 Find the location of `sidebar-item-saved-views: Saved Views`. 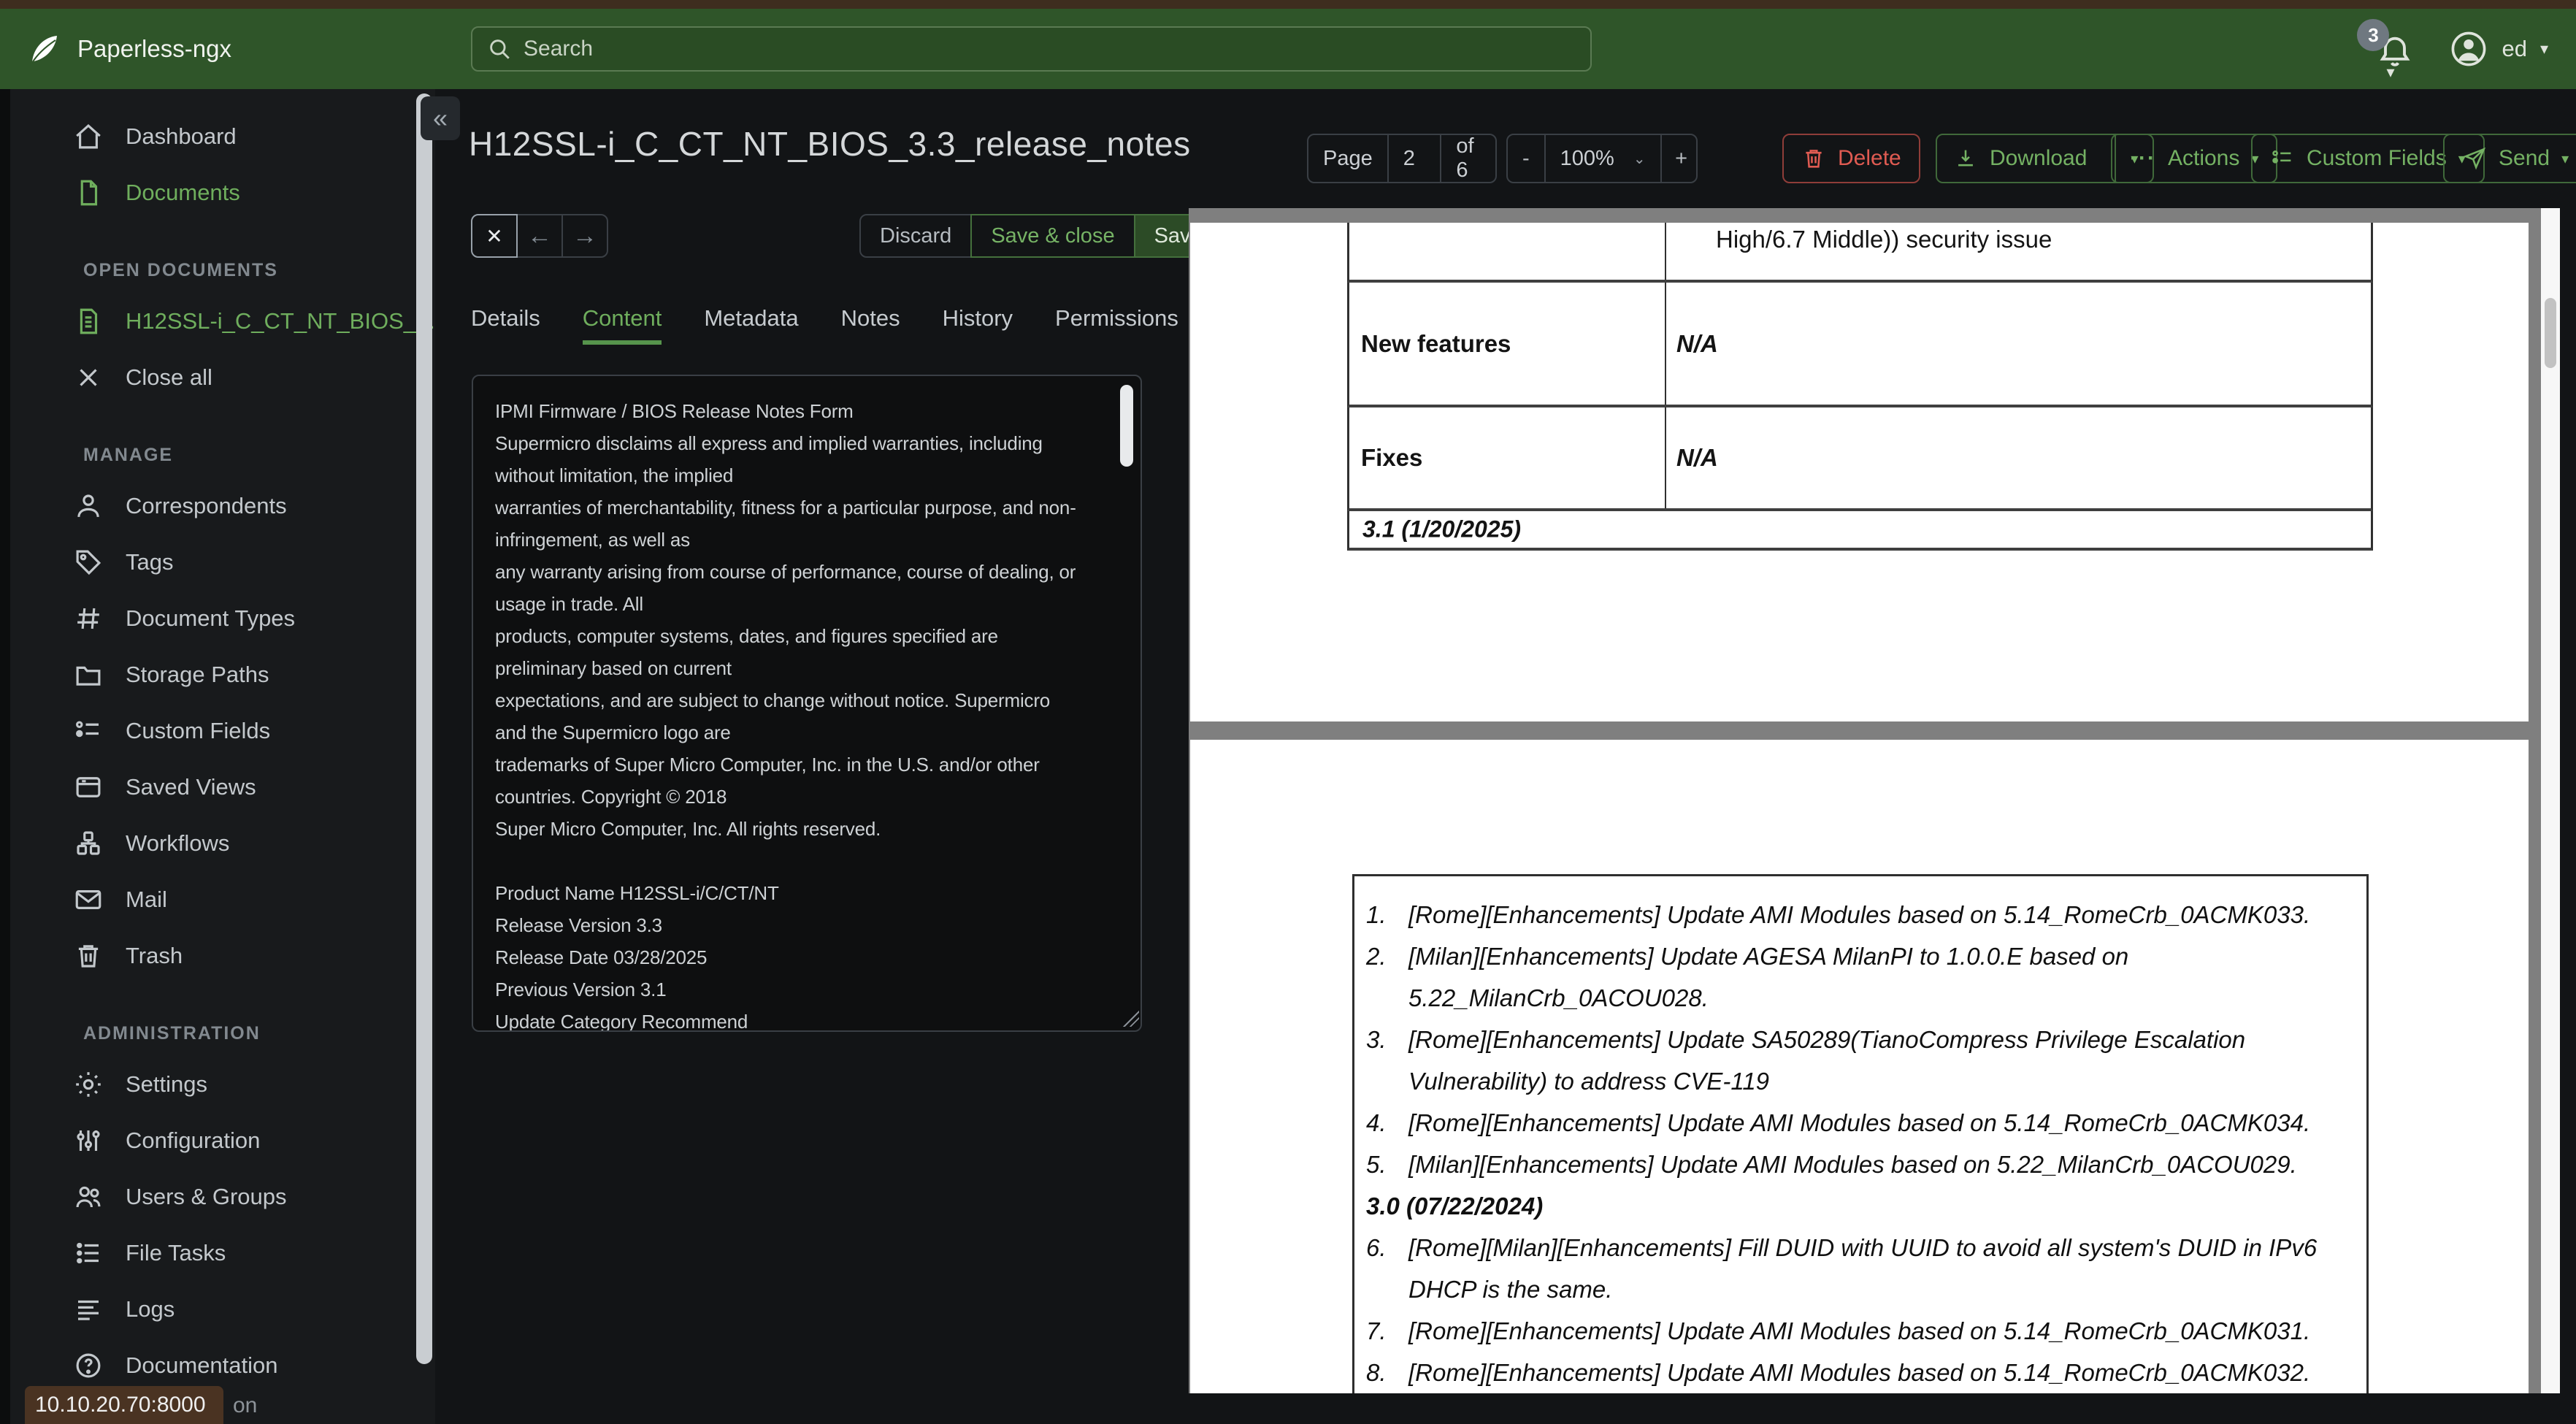

sidebar-item-saved-views: Saved Views is located at coordinates (222, 787).